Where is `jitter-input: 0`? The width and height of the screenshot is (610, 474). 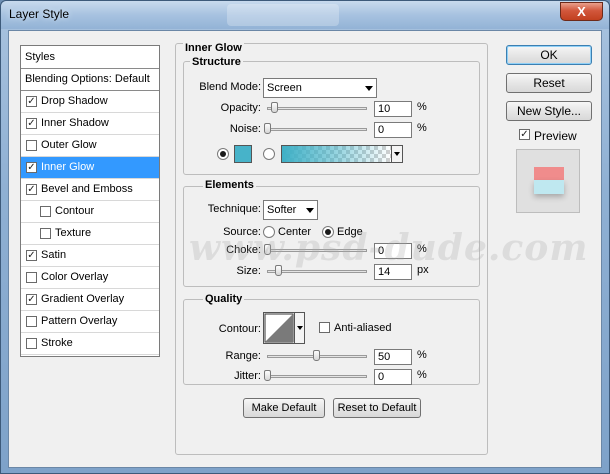
jitter-input: 0 is located at coordinates (393, 377).